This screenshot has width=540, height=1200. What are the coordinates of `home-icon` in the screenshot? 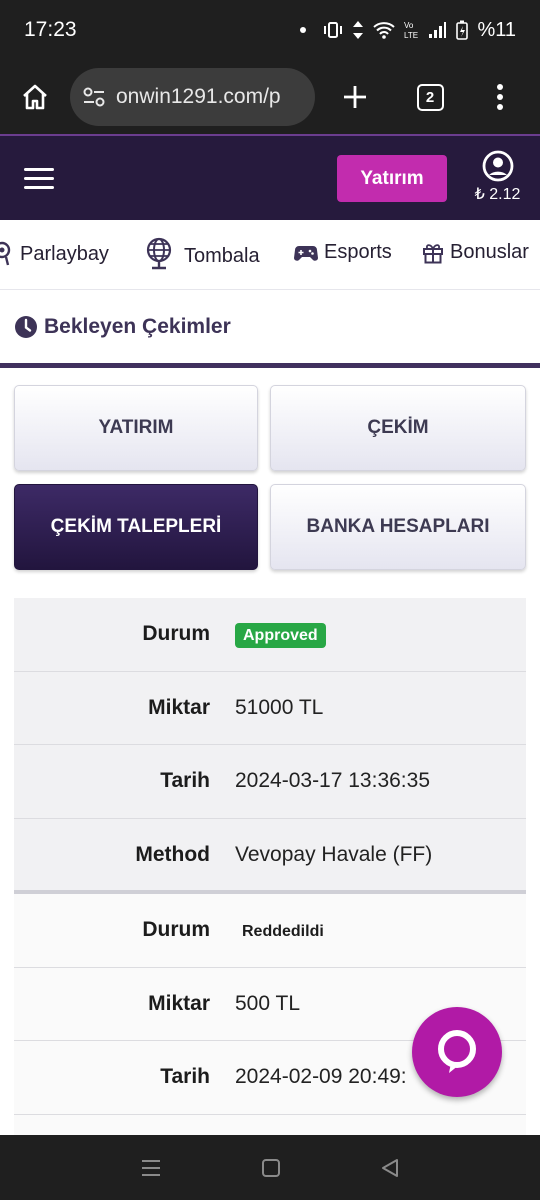 It's located at (35, 97).